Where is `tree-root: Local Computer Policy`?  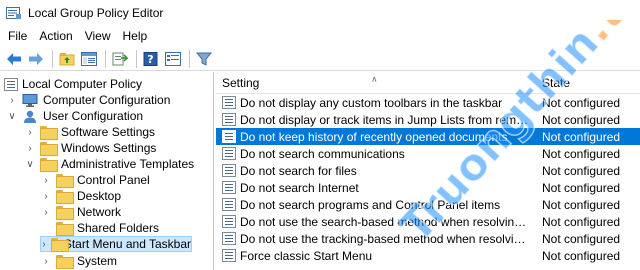 tree-root: Local Computer Policy is located at coordinates (73, 84).